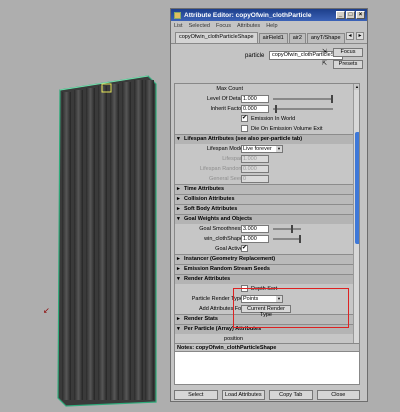 This screenshot has width=400, height=412. I want to click on inherit-row: Inherit Factor 0.000, so click(267, 109).